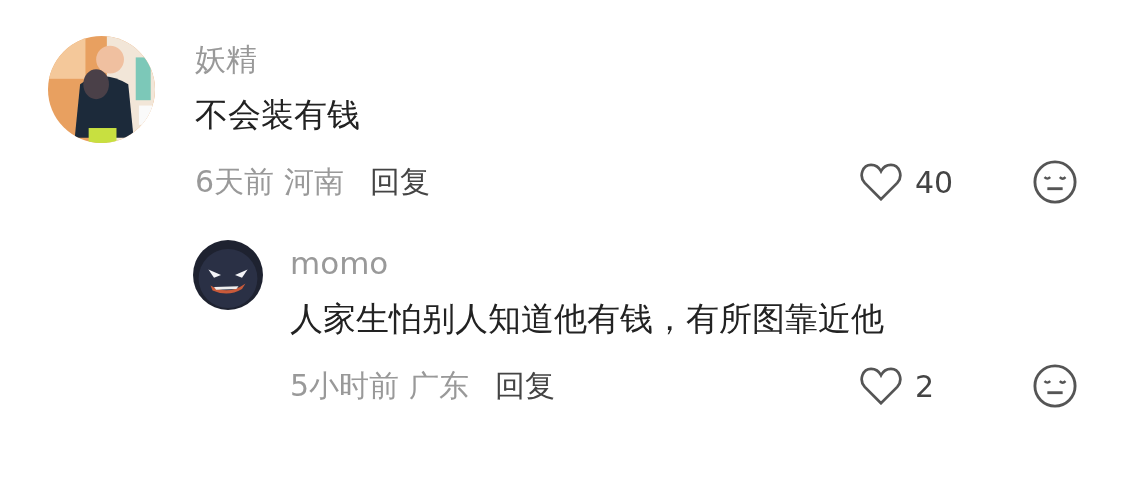  Describe the element at coordinates (587, 319) in the screenshot. I see `comment-text: 人家生怕别人知道他有钱，有所图靠近他` at that location.